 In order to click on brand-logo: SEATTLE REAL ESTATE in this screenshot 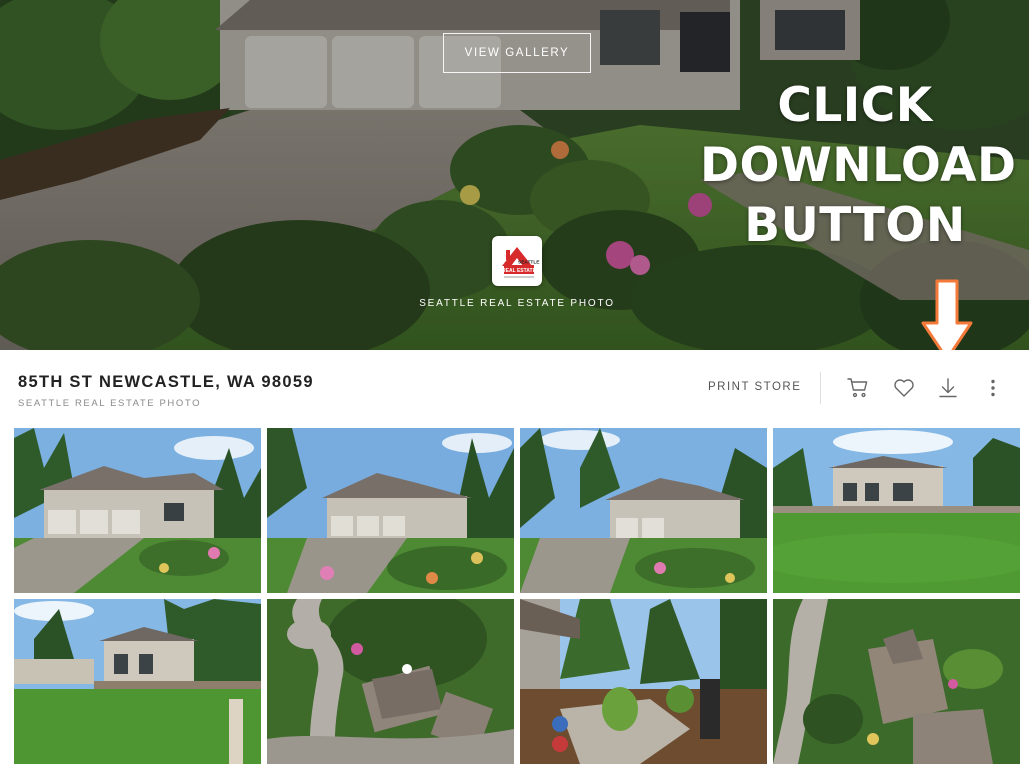, I will do `click(517, 261)`.